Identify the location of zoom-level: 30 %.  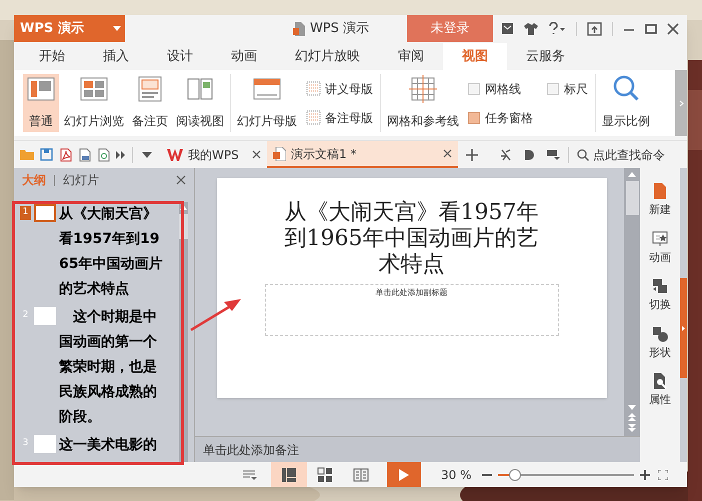
(456, 475).